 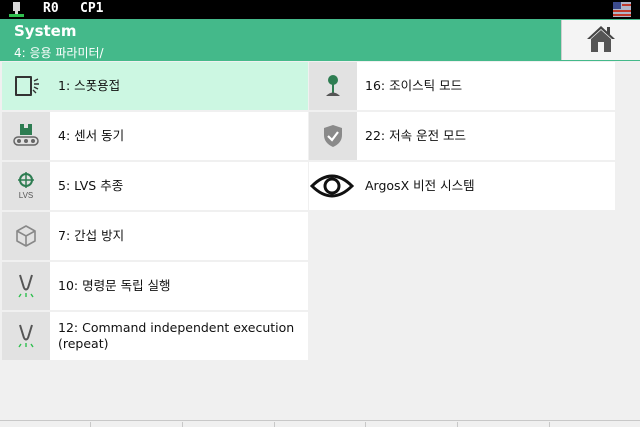 I want to click on lvs-target-icon: LVS, so click(x=26, y=186).